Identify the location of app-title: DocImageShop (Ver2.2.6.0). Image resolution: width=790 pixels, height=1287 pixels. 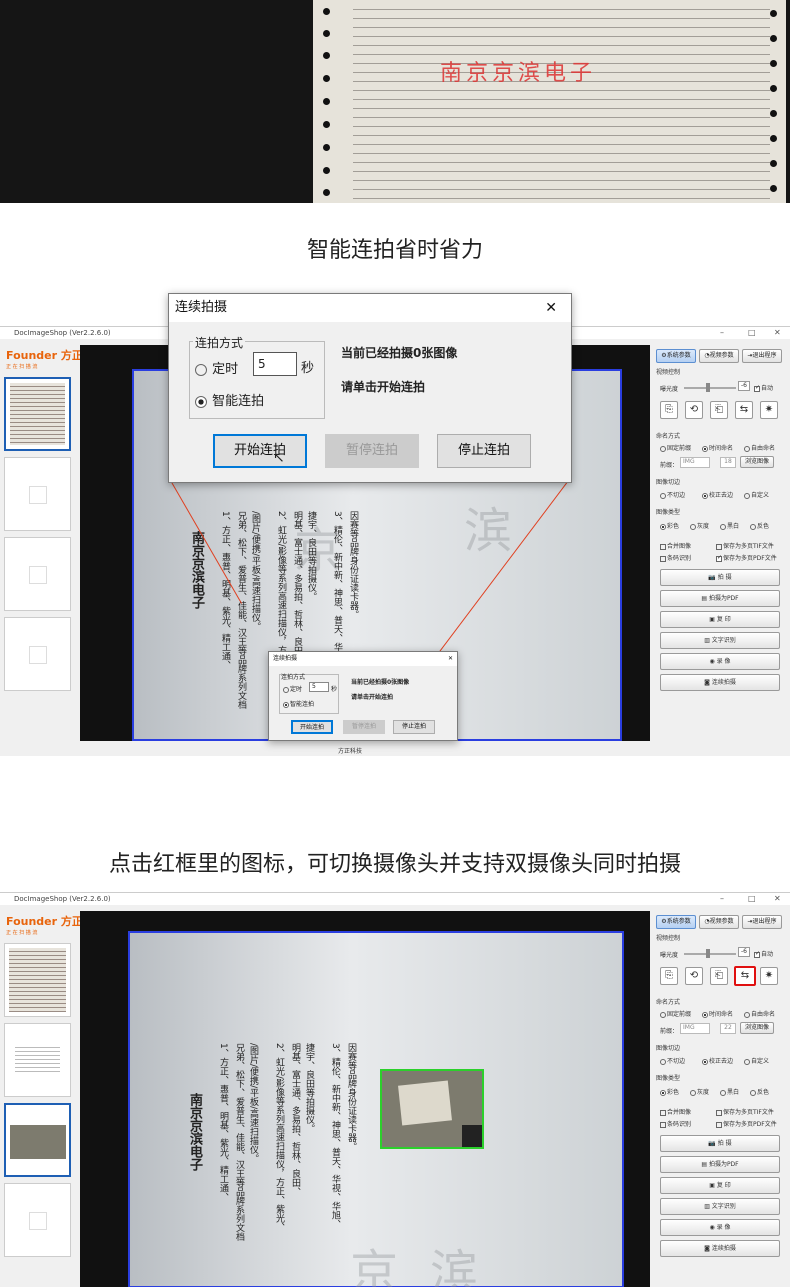
(62, 899).